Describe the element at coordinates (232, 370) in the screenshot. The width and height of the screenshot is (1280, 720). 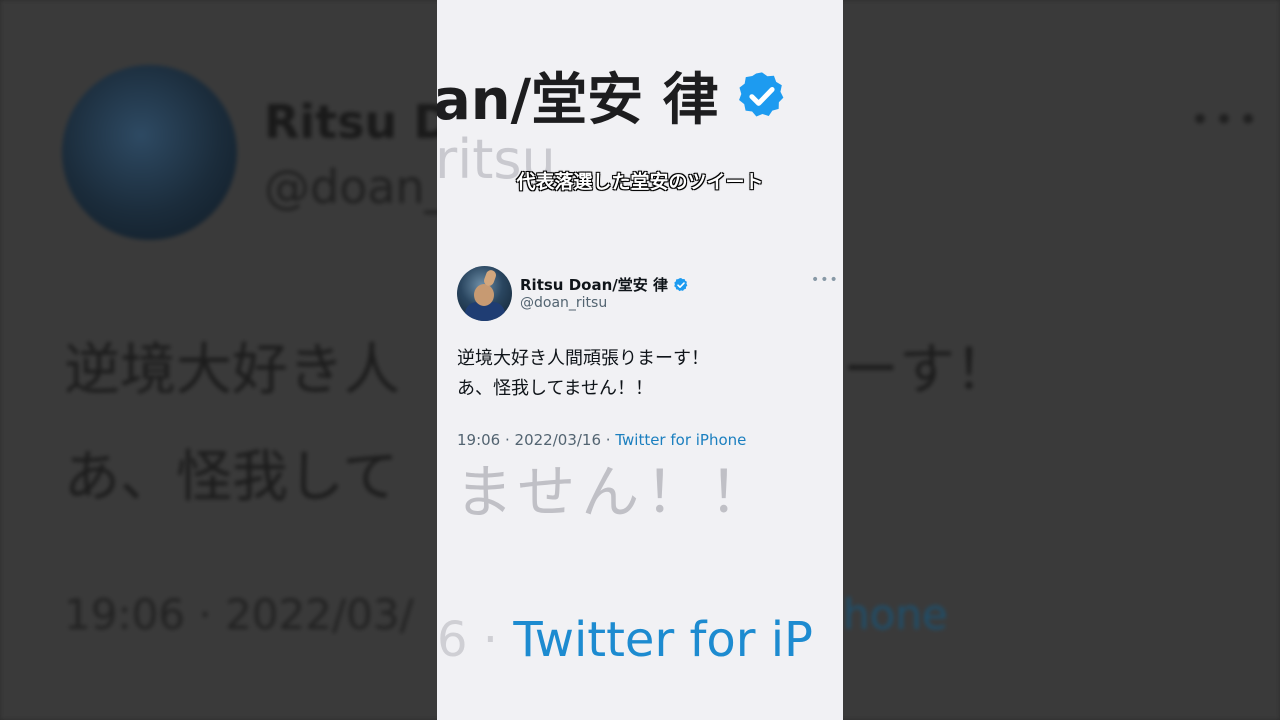
I see `background-body-line1: 逆境大好き人` at that location.